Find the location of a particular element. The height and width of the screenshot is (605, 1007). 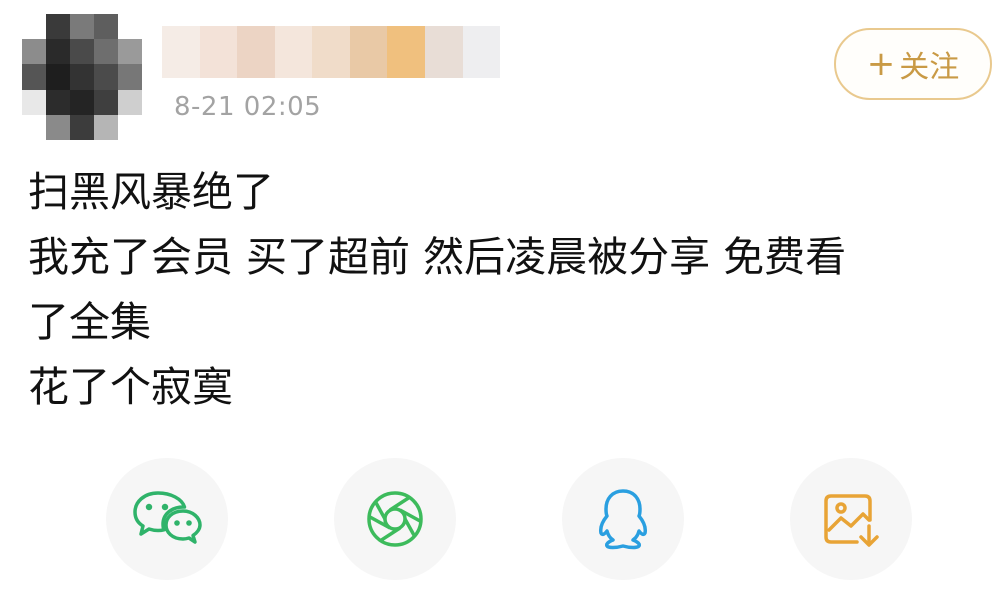

qq-icon is located at coordinates (623, 519).